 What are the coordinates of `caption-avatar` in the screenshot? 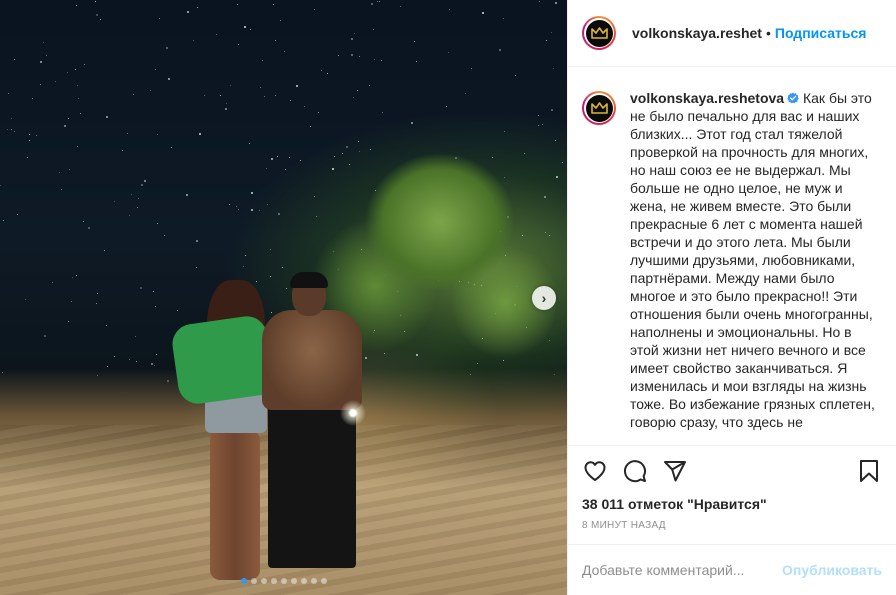 It's located at (599, 108).